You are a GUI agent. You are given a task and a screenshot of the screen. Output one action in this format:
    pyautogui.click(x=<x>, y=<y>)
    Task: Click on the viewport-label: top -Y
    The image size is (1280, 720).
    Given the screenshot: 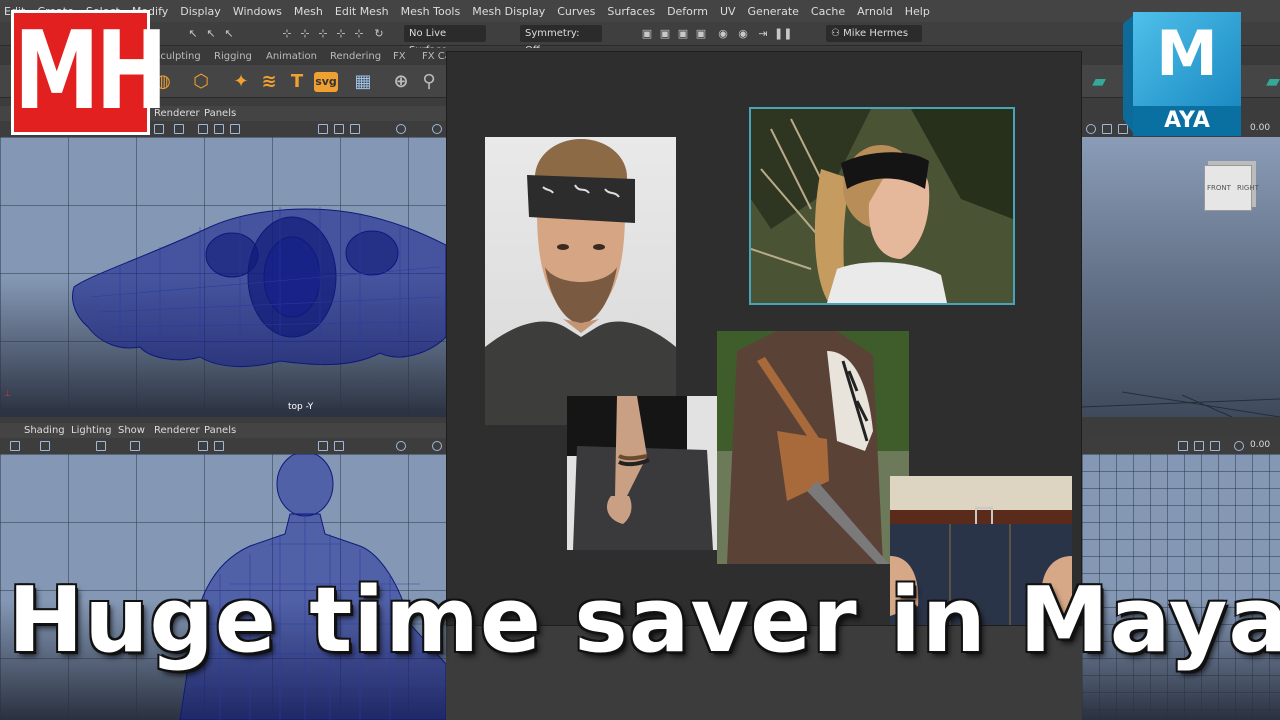 What is the action you would take?
    pyautogui.click(x=301, y=407)
    